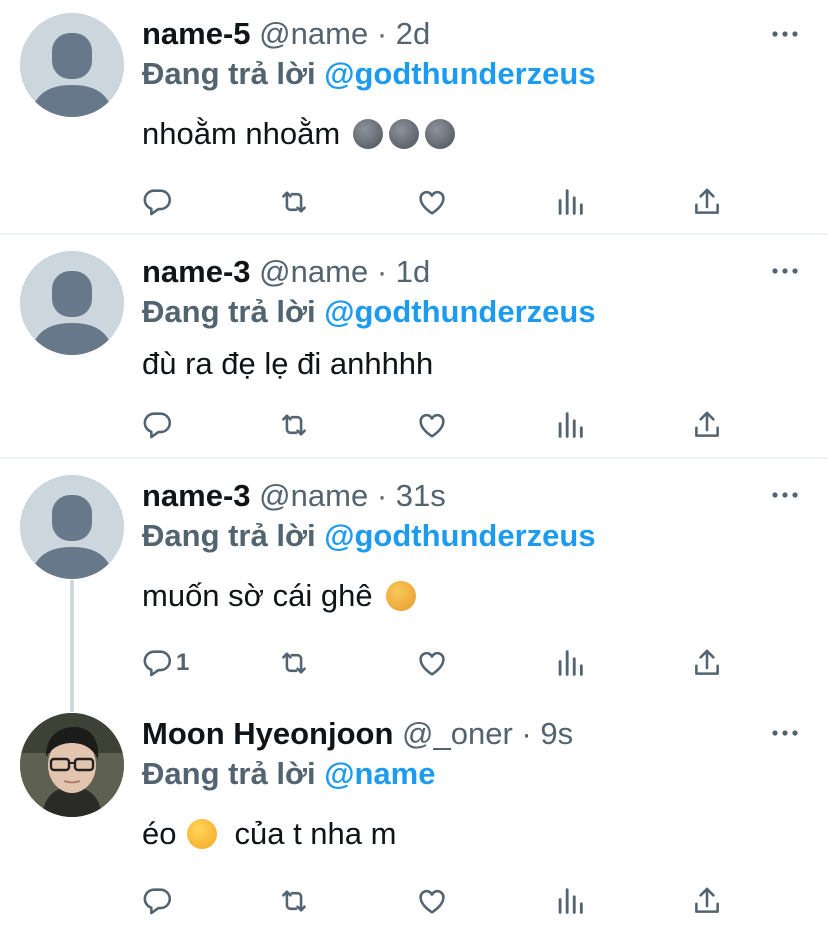 Image resolution: width=828 pixels, height=930 pixels. What do you see at coordinates (257, 595) in the screenshot?
I see `tweet-text-content: muốn sờ cái ghê` at bounding box center [257, 595].